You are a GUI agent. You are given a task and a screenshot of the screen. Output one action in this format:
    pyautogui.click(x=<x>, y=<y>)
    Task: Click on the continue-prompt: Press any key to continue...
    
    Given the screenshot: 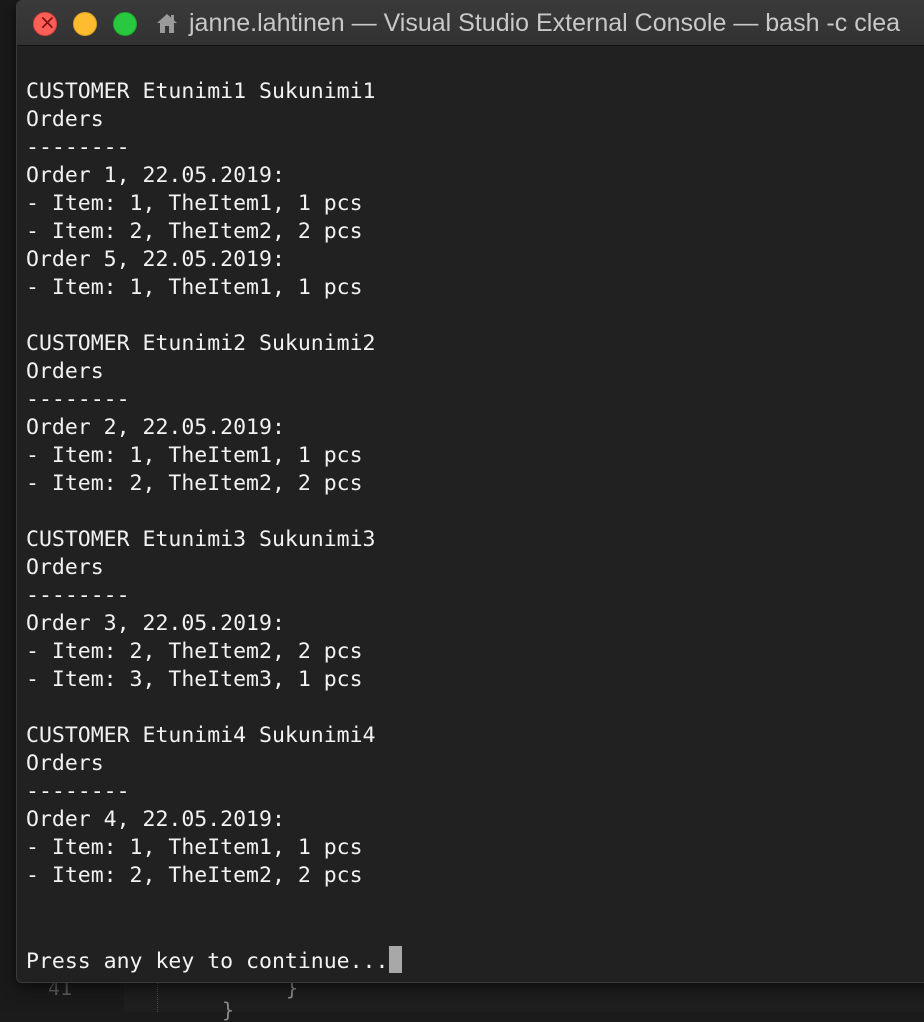 What is the action you would take?
    pyautogui.click(x=207, y=961)
    